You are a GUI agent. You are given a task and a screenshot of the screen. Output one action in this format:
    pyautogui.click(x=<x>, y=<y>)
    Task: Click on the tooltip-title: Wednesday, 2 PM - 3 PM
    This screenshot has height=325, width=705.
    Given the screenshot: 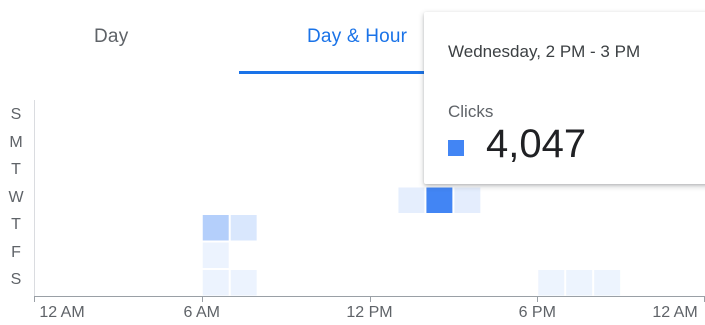 What is the action you would take?
    pyautogui.click(x=544, y=51)
    